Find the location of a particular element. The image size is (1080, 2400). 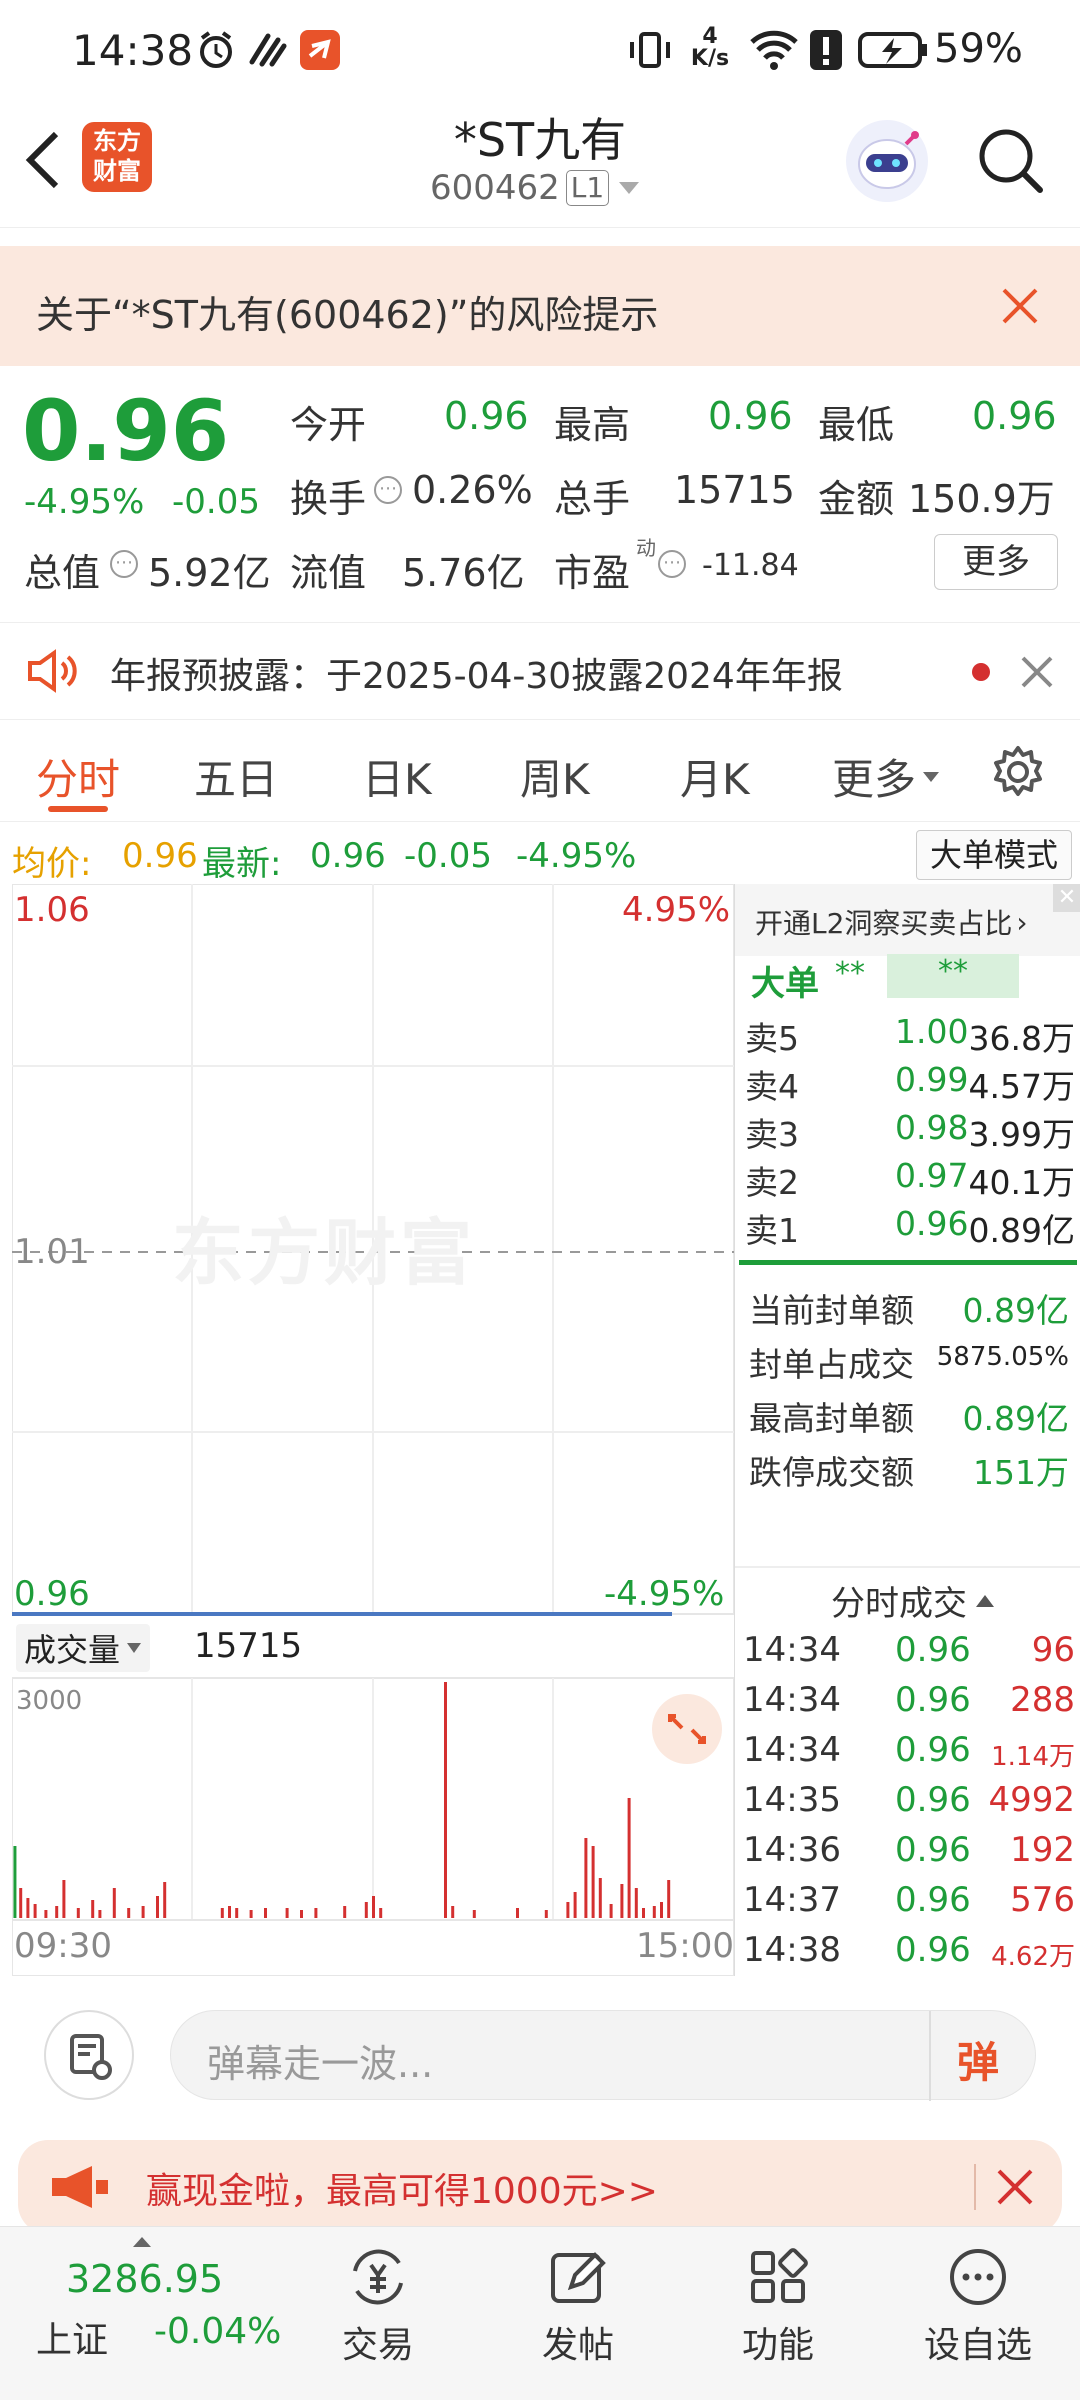

edit-icon is located at coordinates (578, 2277).